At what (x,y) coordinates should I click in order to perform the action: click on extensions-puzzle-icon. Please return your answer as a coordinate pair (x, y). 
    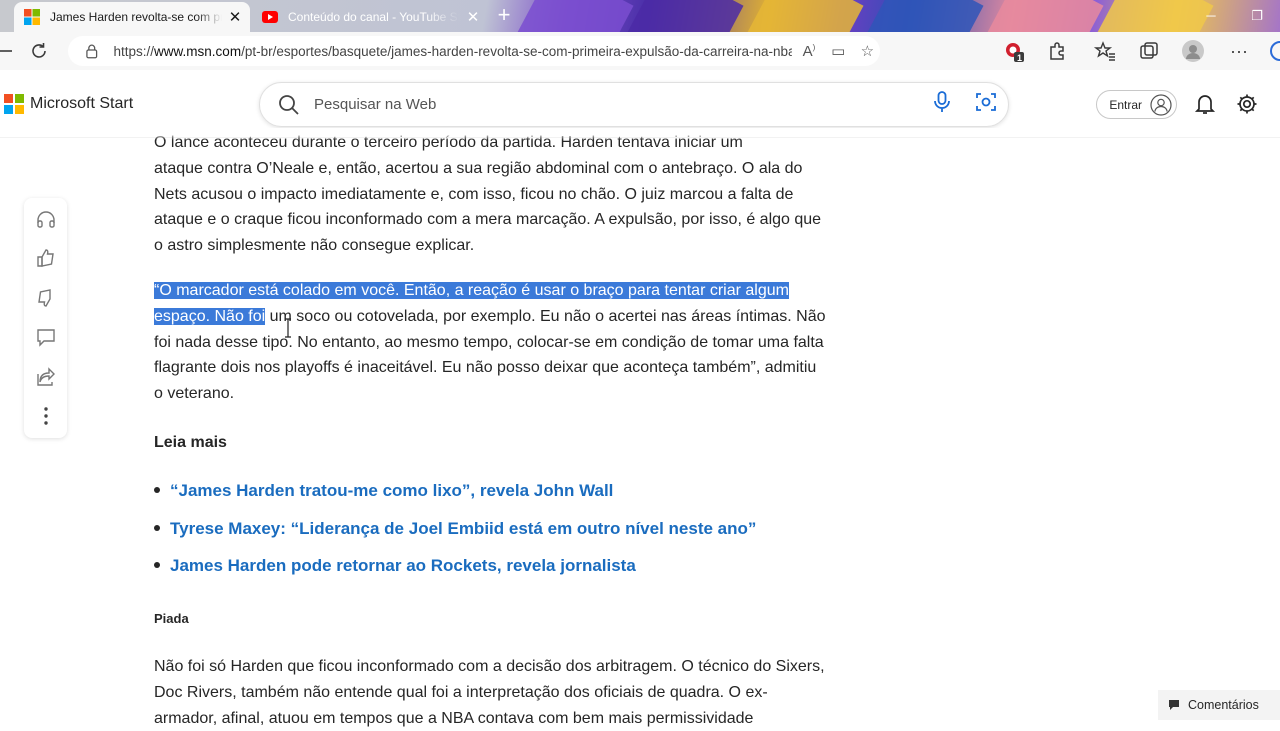
    Looking at the image, I should click on (1057, 51).